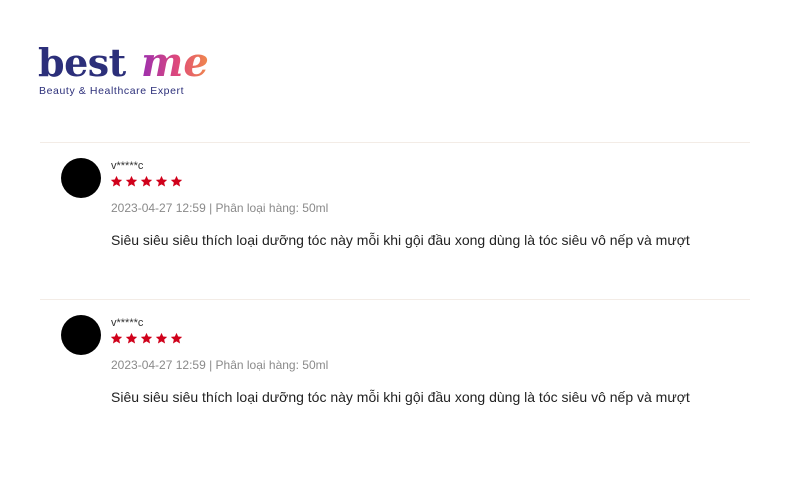 The image size is (800, 500). Describe the element at coordinates (82, 62) in the screenshot. I see `brand-name-best: best` at that location.